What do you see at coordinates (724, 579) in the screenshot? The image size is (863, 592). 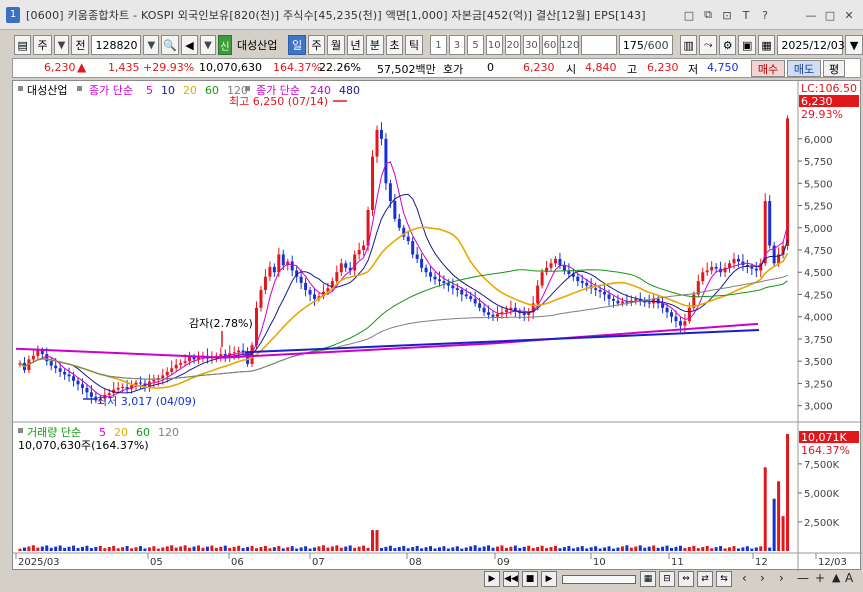 I see `compress-icon: ⇆` at bounding box center [724, 579].